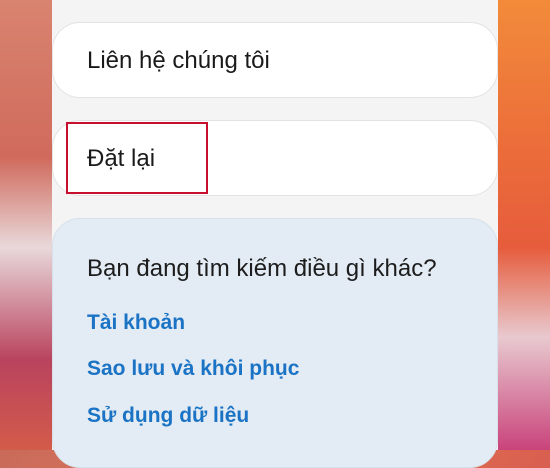  Describe the element at coordinates (168, 416) in the screenshot. I see `data-usage-link: Sử dụng dữ liệu` at that location.